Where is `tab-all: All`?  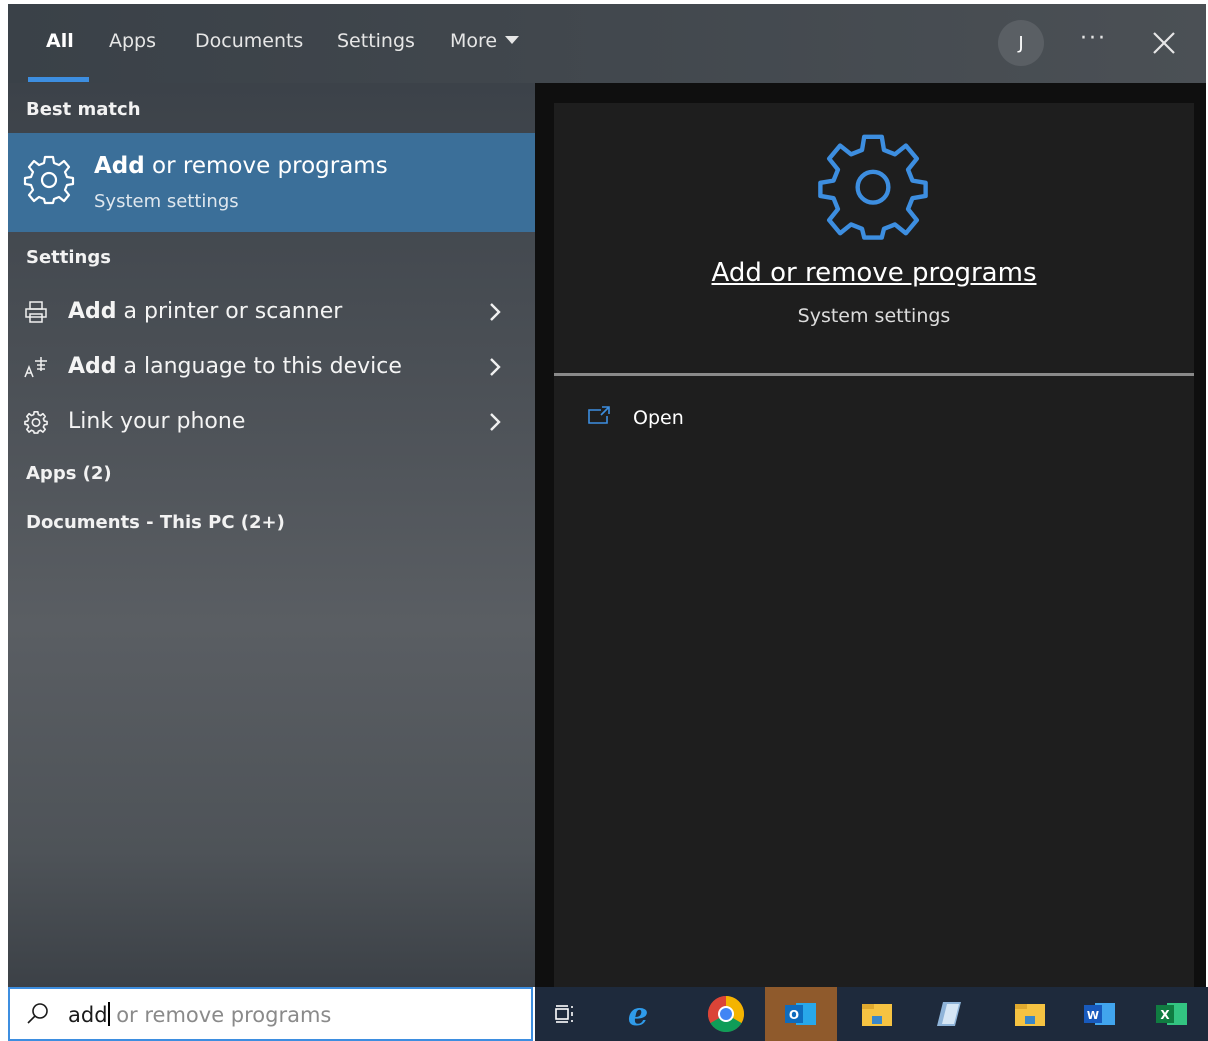 tab-all: All is located at coordinates (60, 41).